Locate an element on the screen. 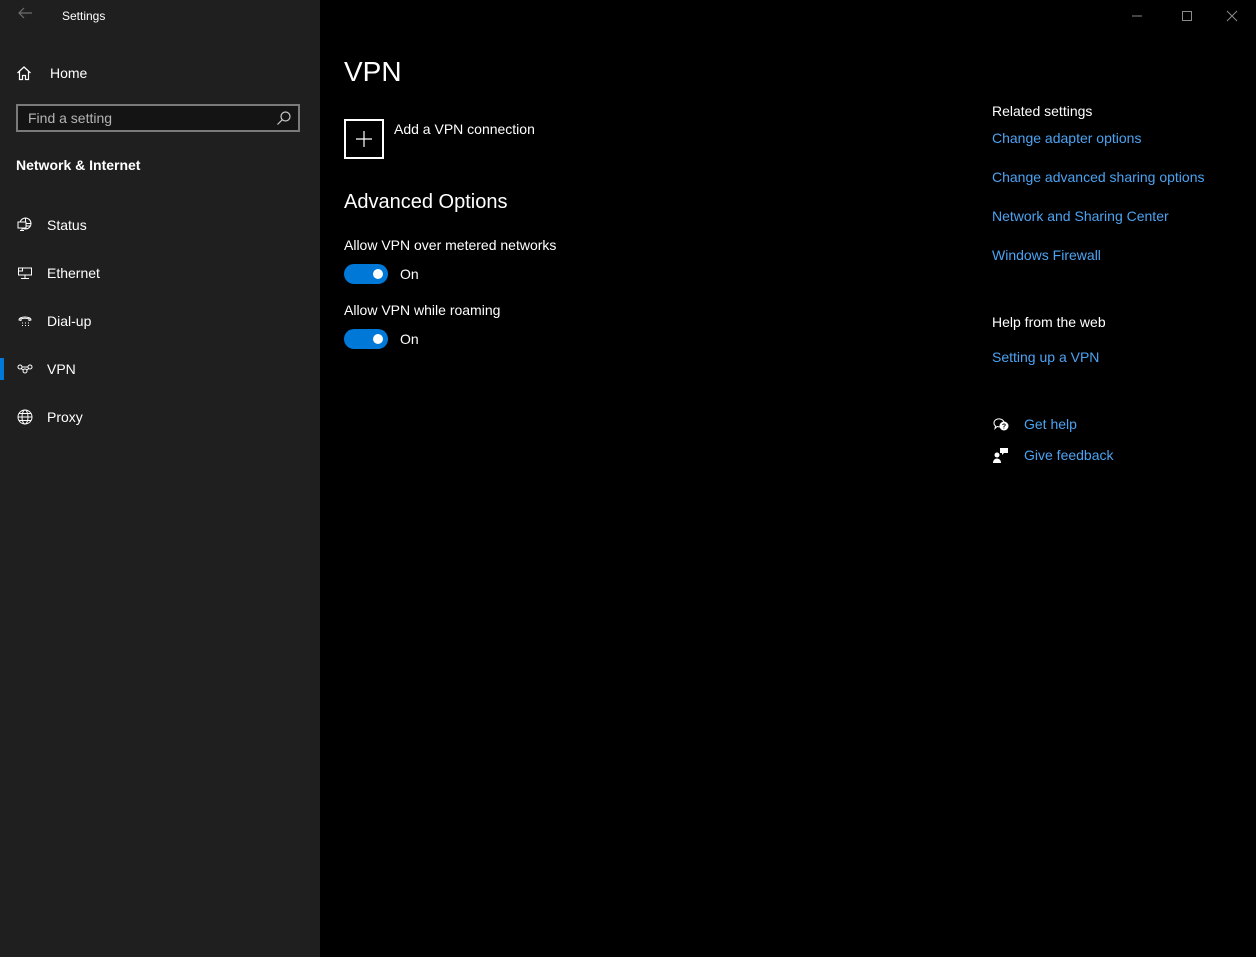 The image size is (1256, 957). home-label: Home is located at coordinates (69, 73).